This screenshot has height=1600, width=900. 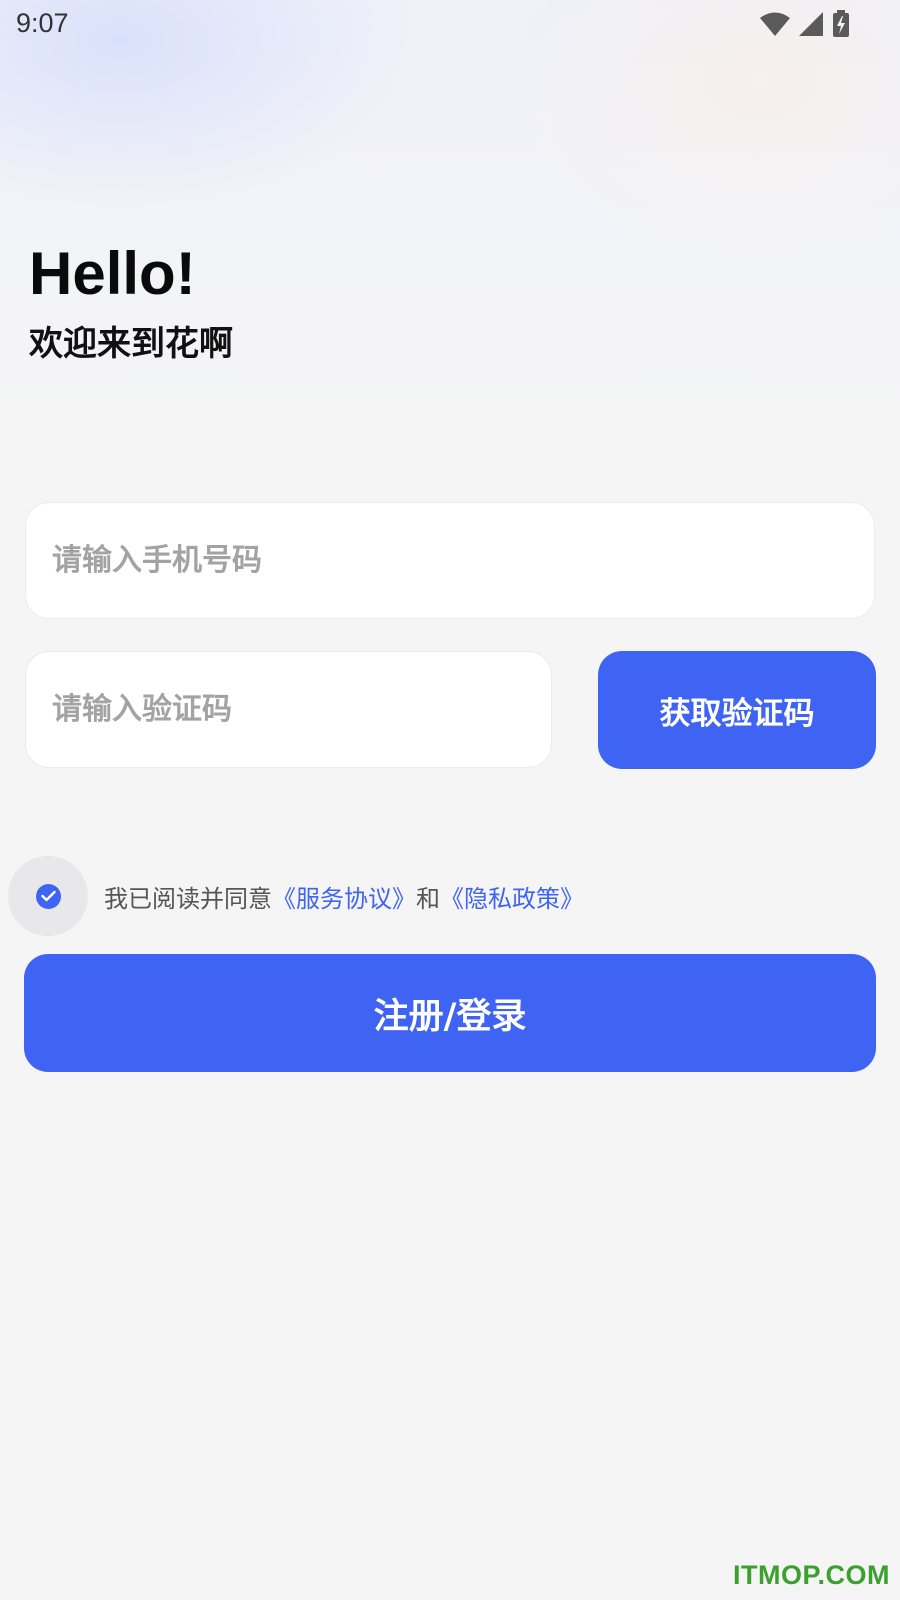 I want to click on battery-charging-icon, so click(x=841, y=24).